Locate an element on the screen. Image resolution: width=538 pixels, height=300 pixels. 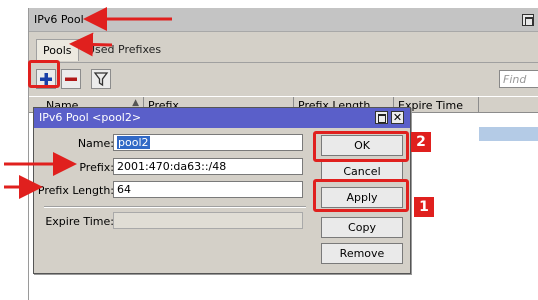
highlight-ok-button is located at coordinates (361, 146).